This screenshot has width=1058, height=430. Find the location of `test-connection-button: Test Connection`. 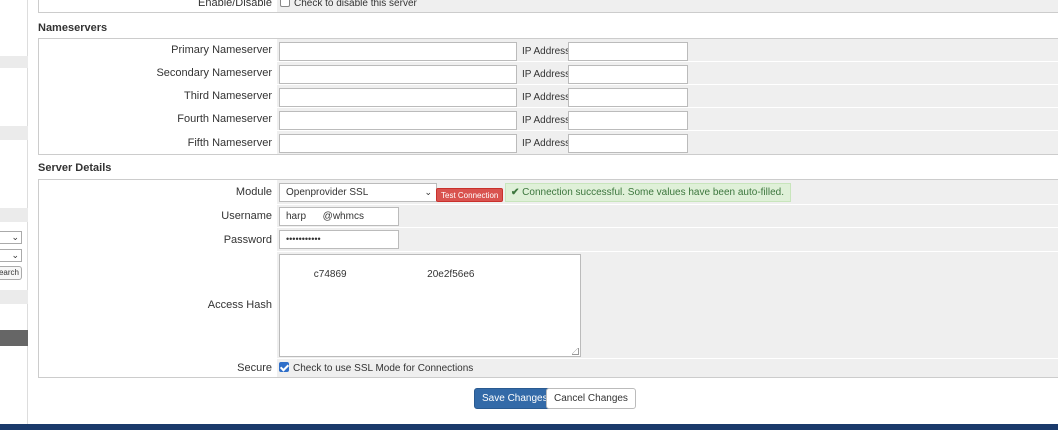

test-connection-button: Test Connection is located at coordinates (470, 195).